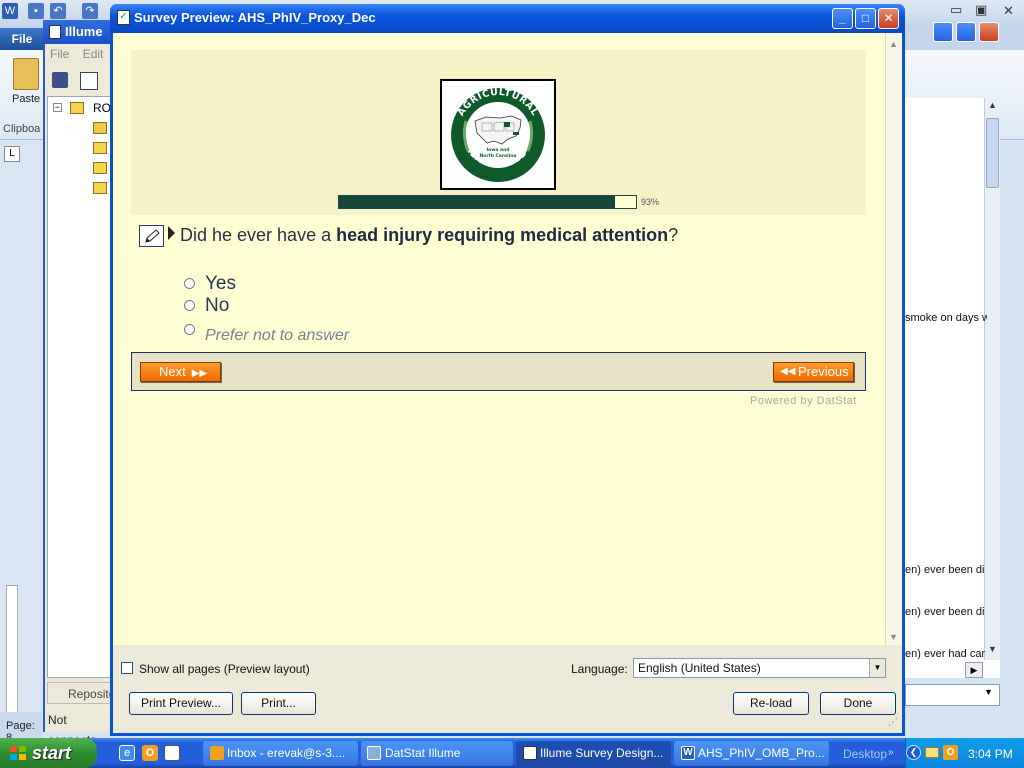 The image size is (1024, 768). What do you see at coordinates (59, 54) in the screenshot?
I see `menu-file: File` at bounding box center [59, 54].